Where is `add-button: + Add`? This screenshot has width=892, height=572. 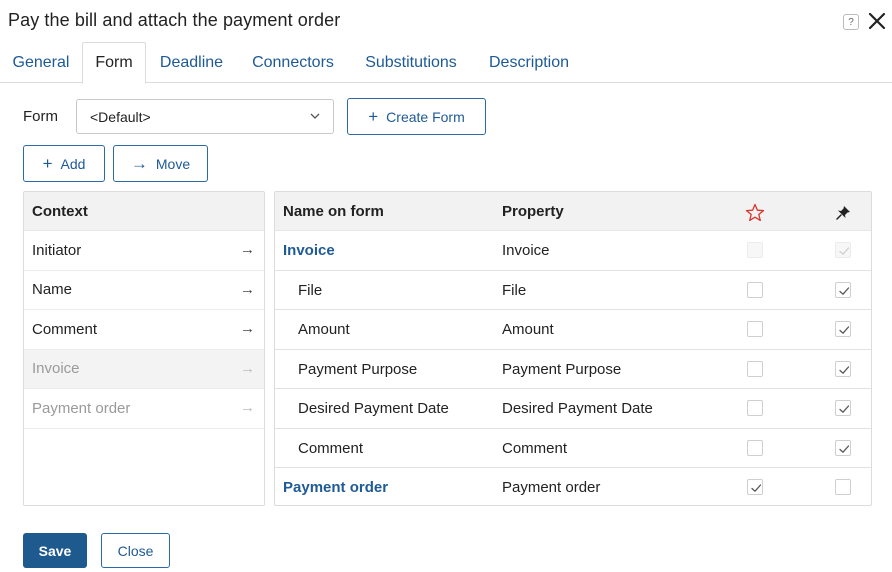
add-button: + Add is located at coordinates (64, 163).